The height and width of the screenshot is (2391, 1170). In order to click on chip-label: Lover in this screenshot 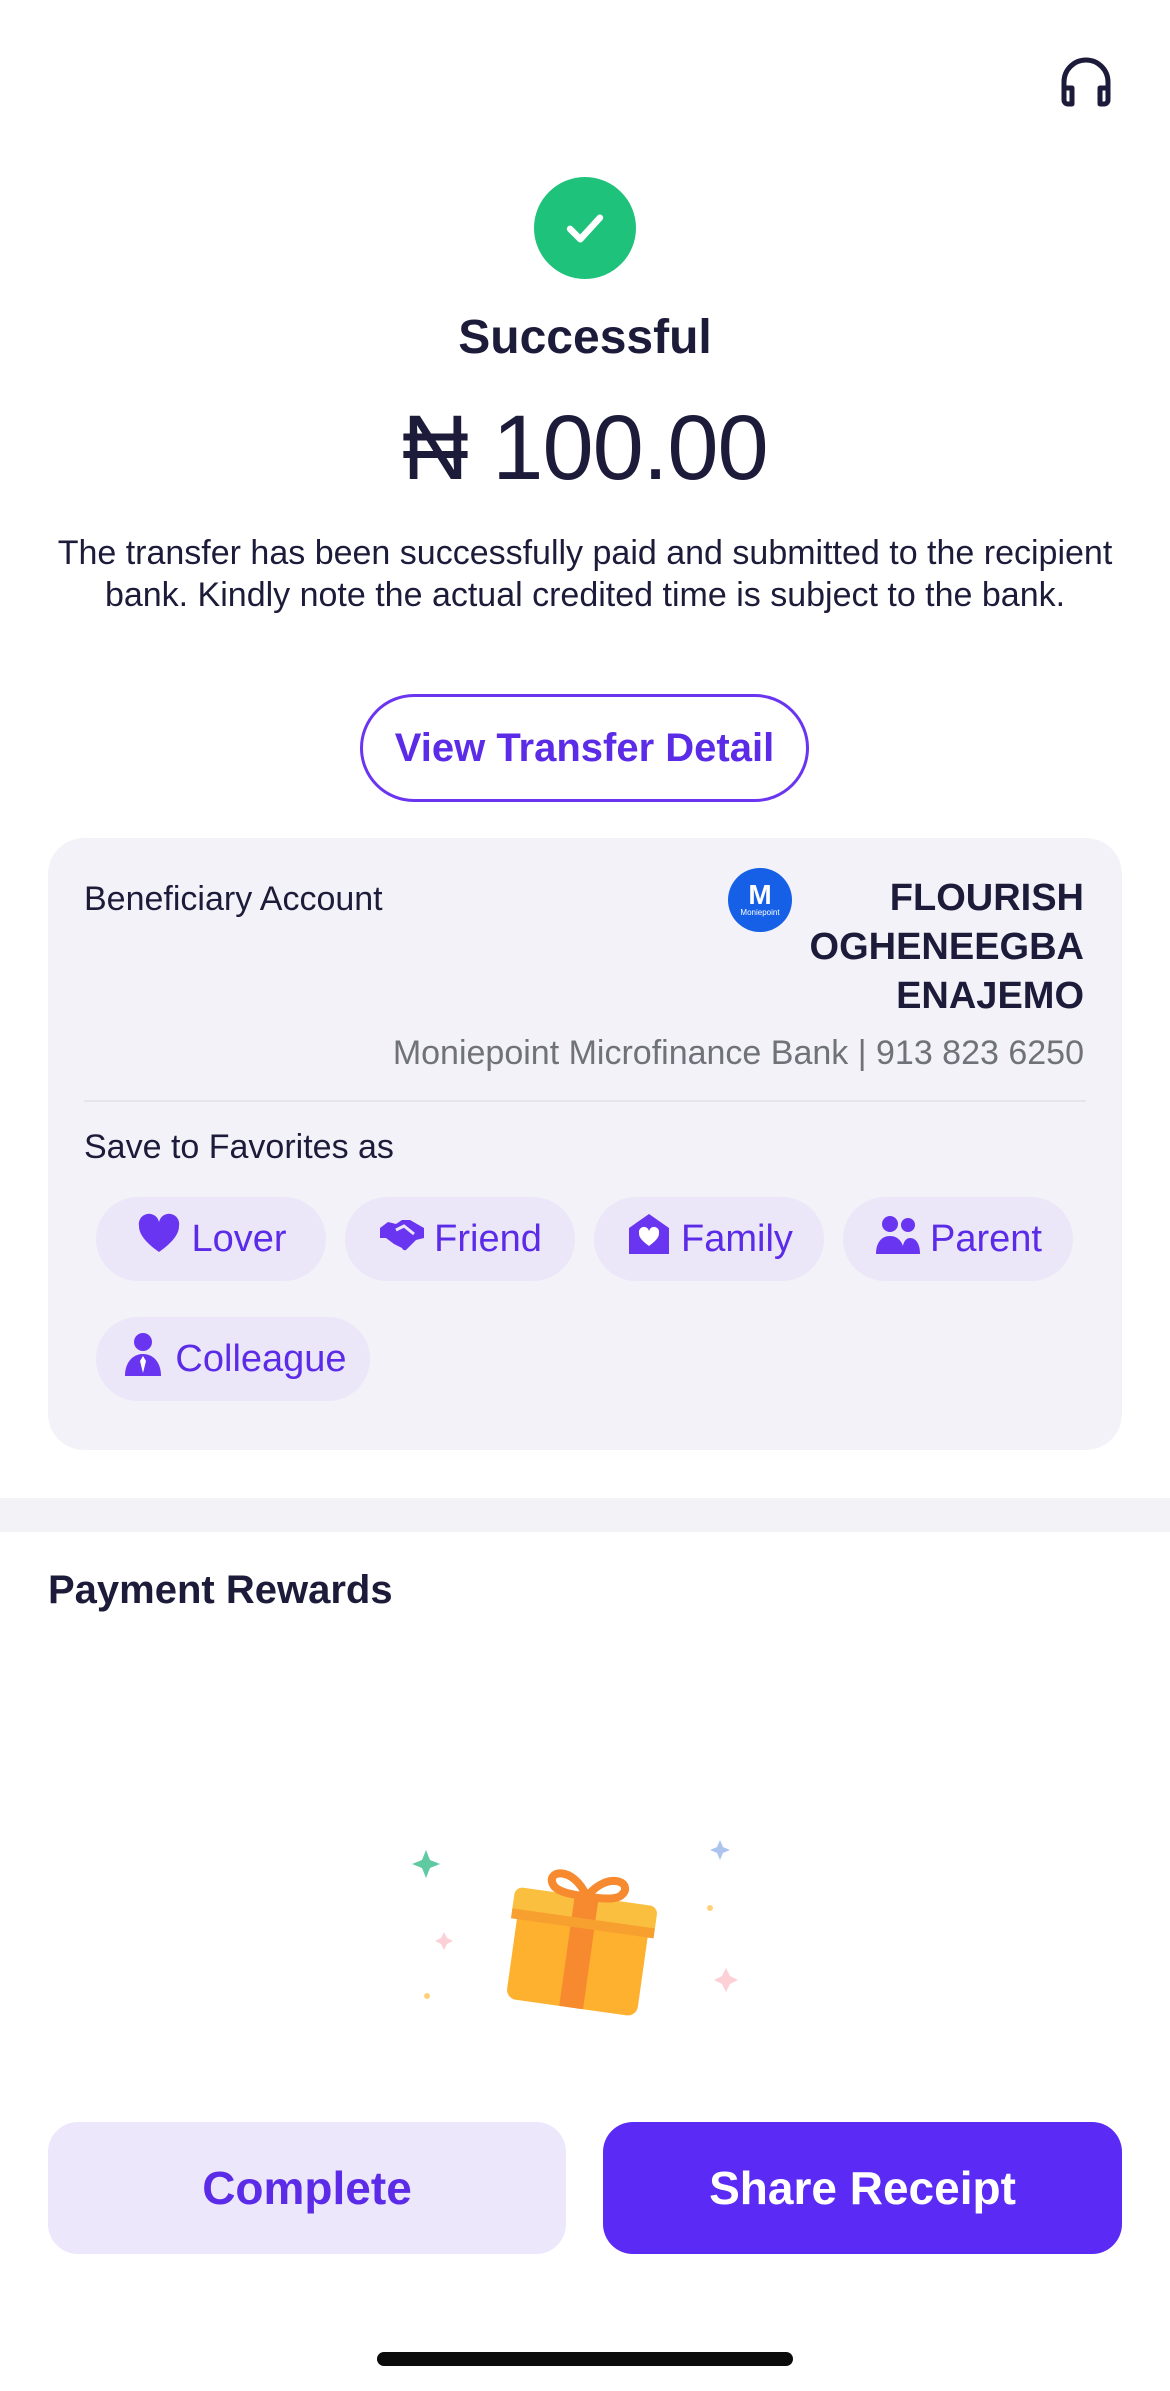, I will do `click(239, 1238)`.